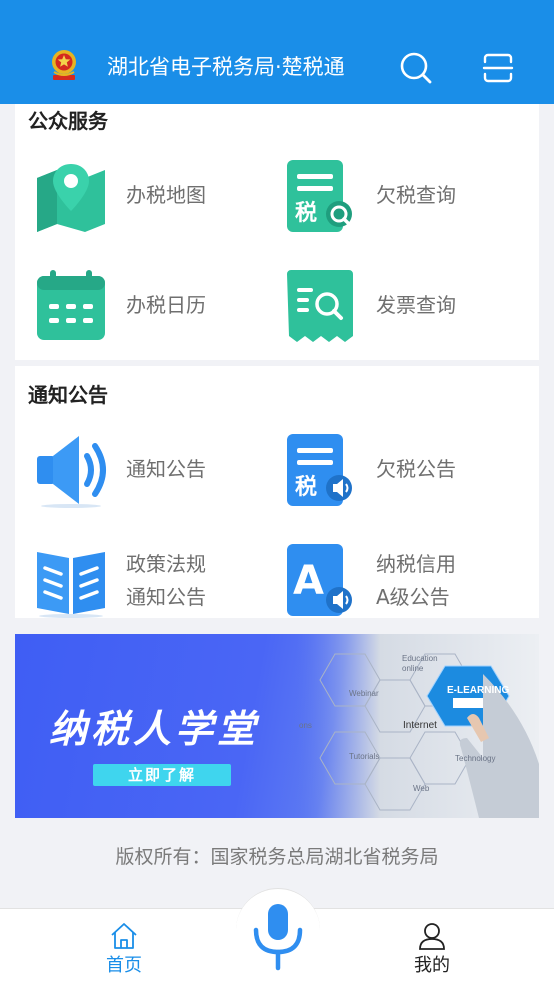  Describe the element at coordinates (166, 469) in the screenshot. I see `notice-announcement-label: 通知公告` at that location.